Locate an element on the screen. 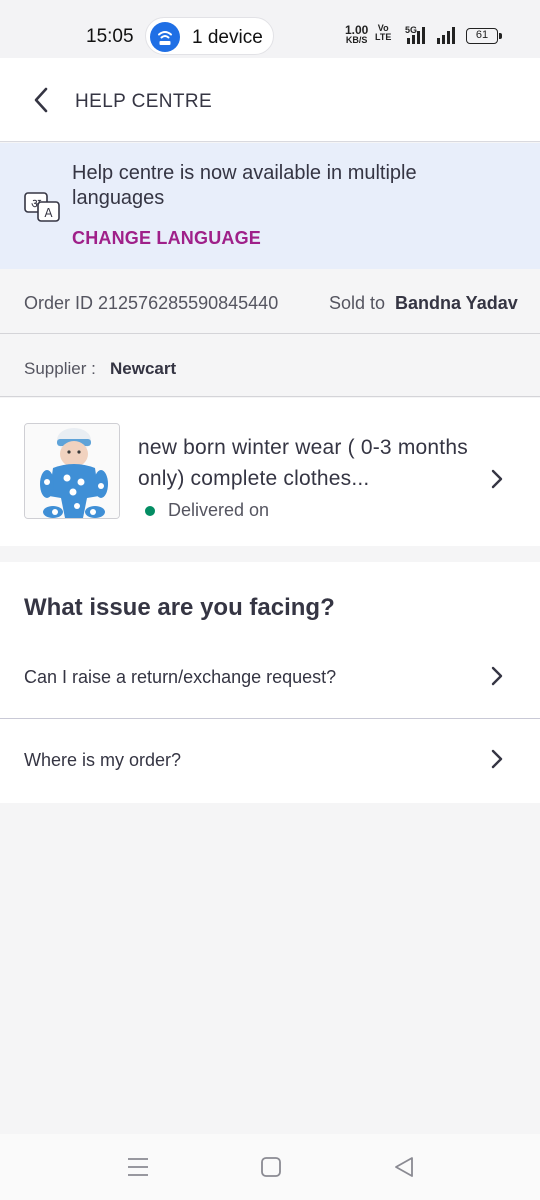 The height and width of the screenshot is (1200, 540). back-triangle-icon is located at coordinates (404, 1169).